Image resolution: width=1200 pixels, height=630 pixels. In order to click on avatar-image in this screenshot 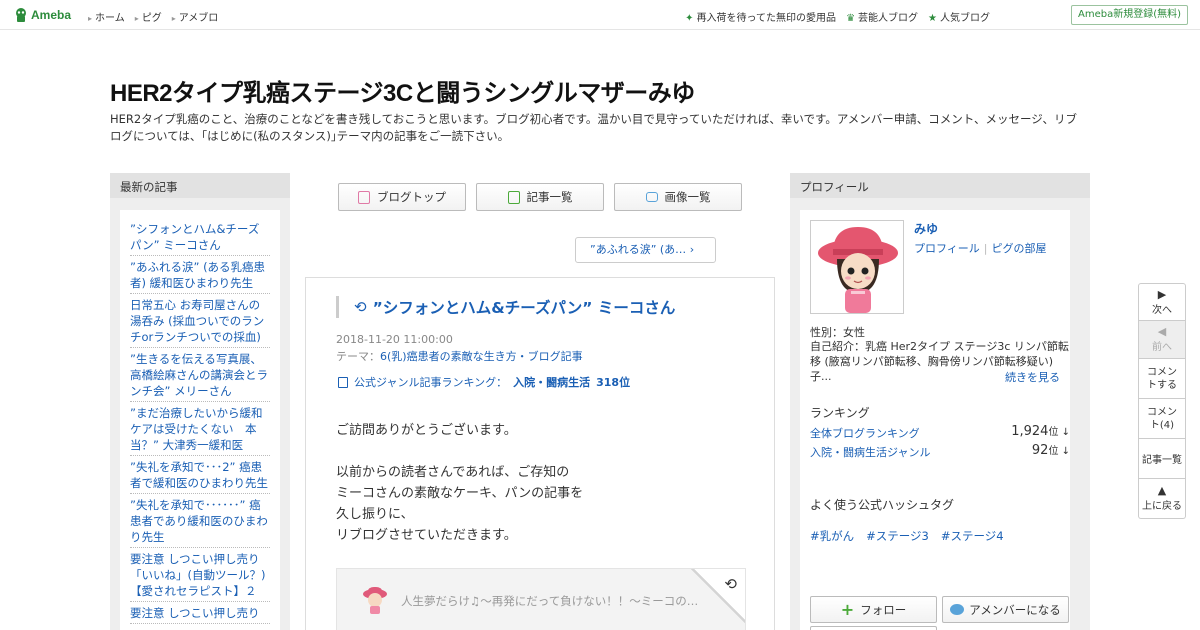, I will do `click(858, 270)`.